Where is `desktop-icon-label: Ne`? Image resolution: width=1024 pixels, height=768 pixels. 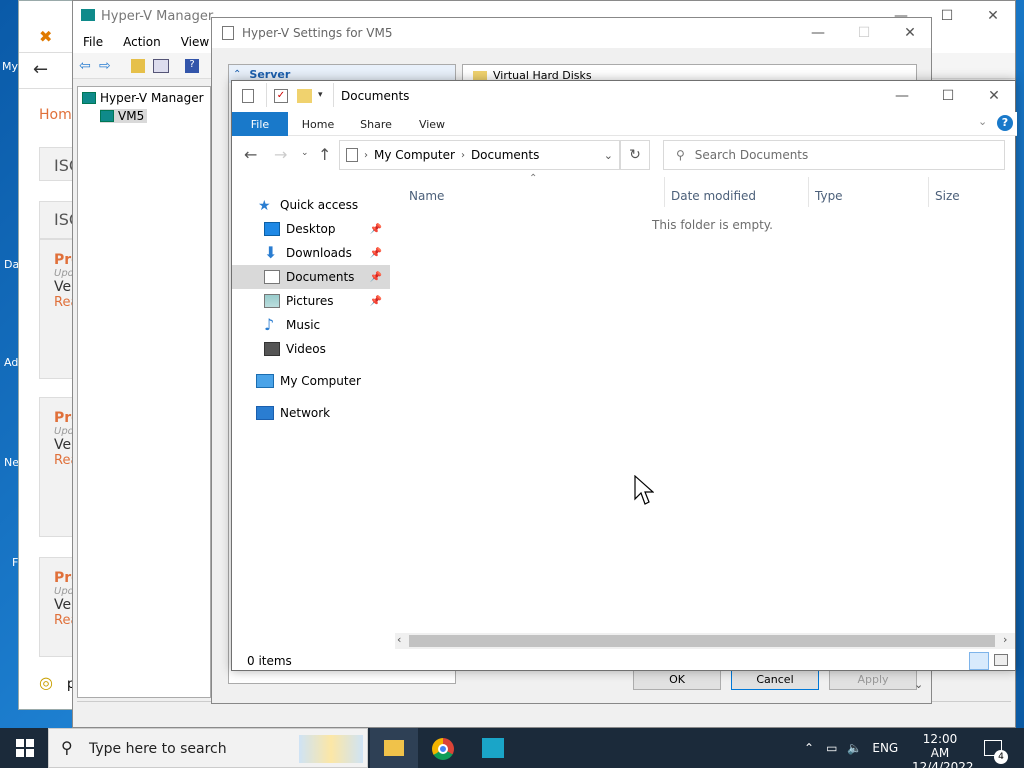
desktop-icon-label: Ne is located at coordinates (11, 462).